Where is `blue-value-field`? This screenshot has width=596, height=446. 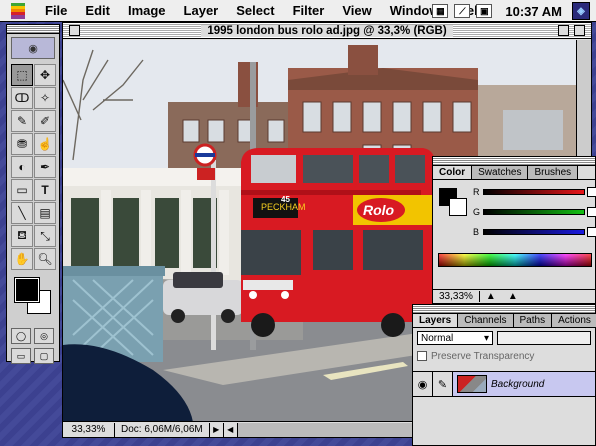 blue-value-field is located at coordinates (591, 232).